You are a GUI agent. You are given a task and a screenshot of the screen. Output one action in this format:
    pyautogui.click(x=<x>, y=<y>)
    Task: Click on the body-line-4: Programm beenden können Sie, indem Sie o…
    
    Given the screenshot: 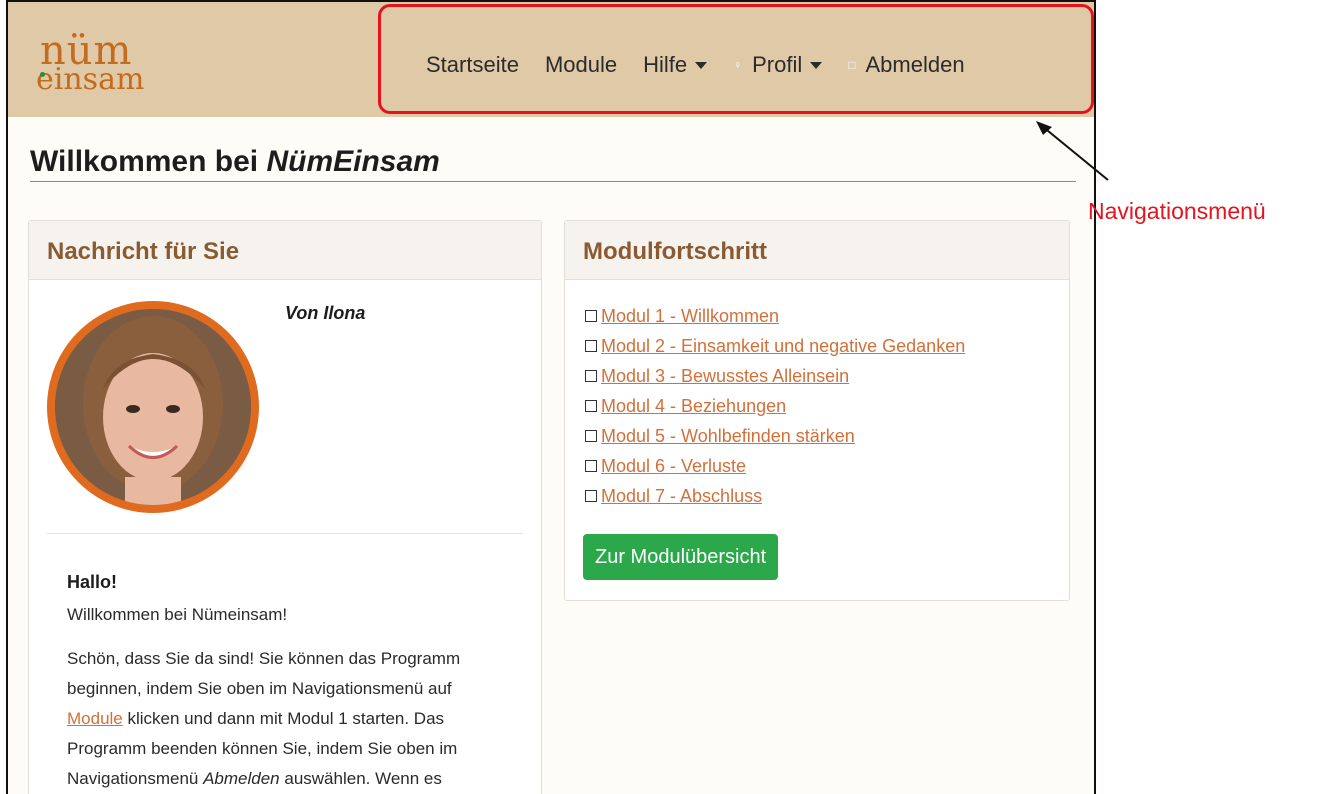 What is the action you would take?
    pyautogui.click(x=262, y=748)
    